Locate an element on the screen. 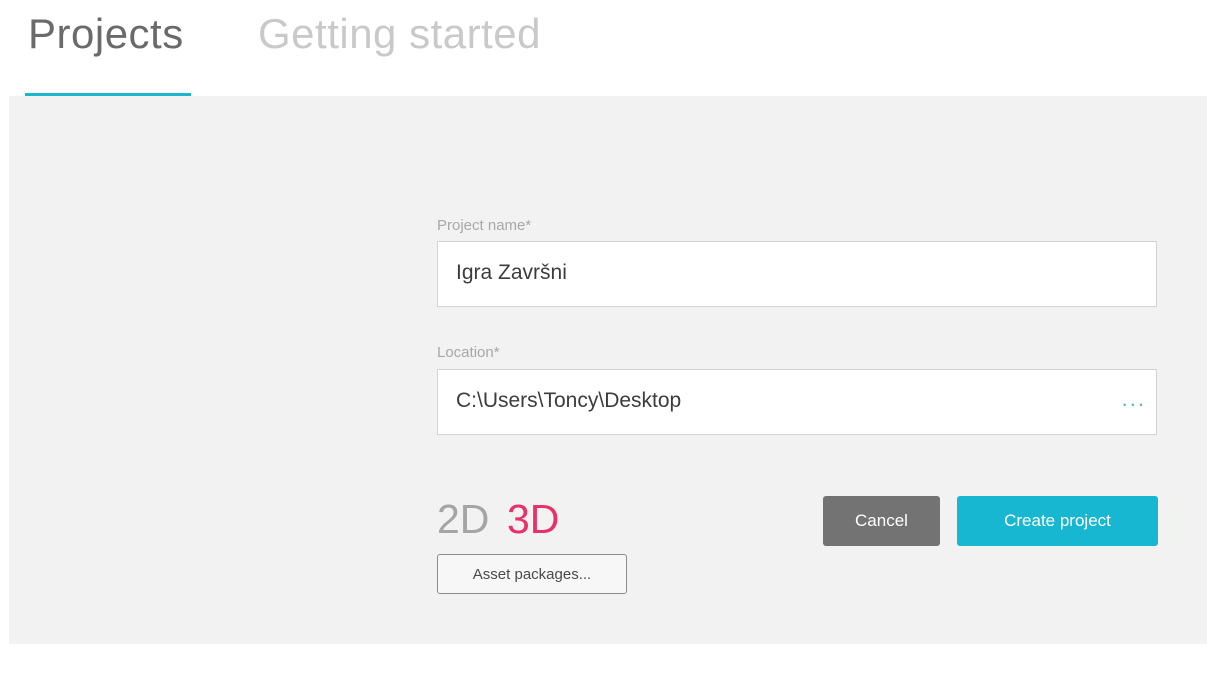 Image resolution: width=1216 pixels, height=673 pixels. mode-2d-option: 2D is located at coordinates (463, 519).